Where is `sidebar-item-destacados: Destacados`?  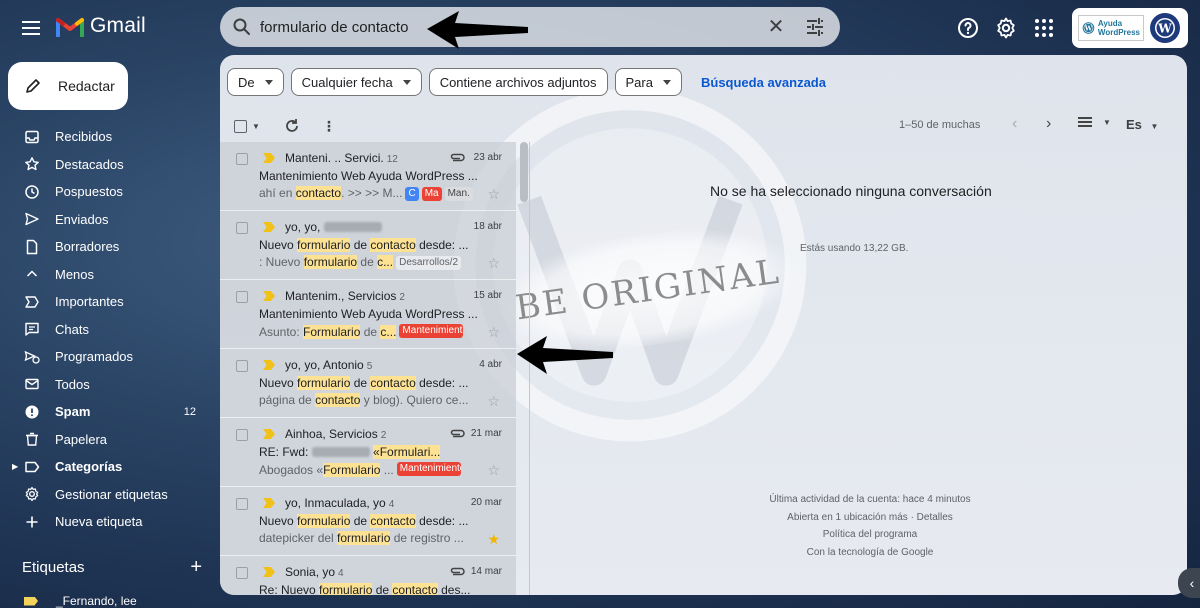 sidebar-item-destacados: Destacados is located at coordinates (105, 165).